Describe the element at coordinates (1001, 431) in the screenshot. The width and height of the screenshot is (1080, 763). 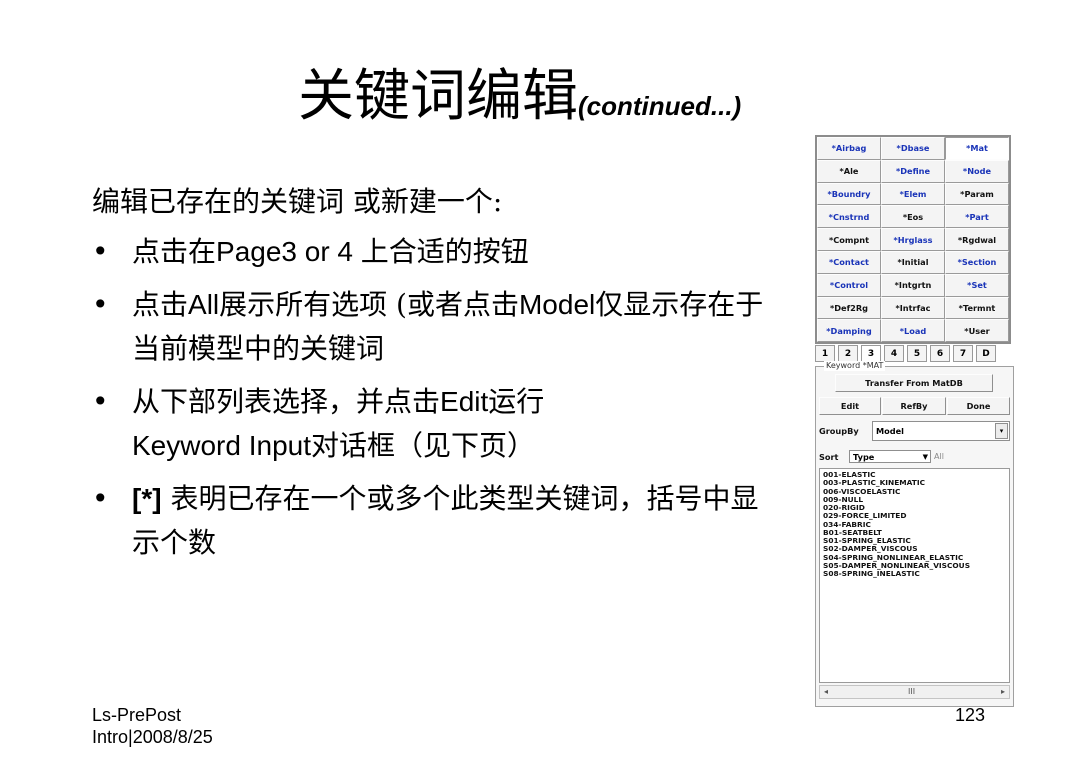
I see `chevron-down-icon: ▾` at that location.